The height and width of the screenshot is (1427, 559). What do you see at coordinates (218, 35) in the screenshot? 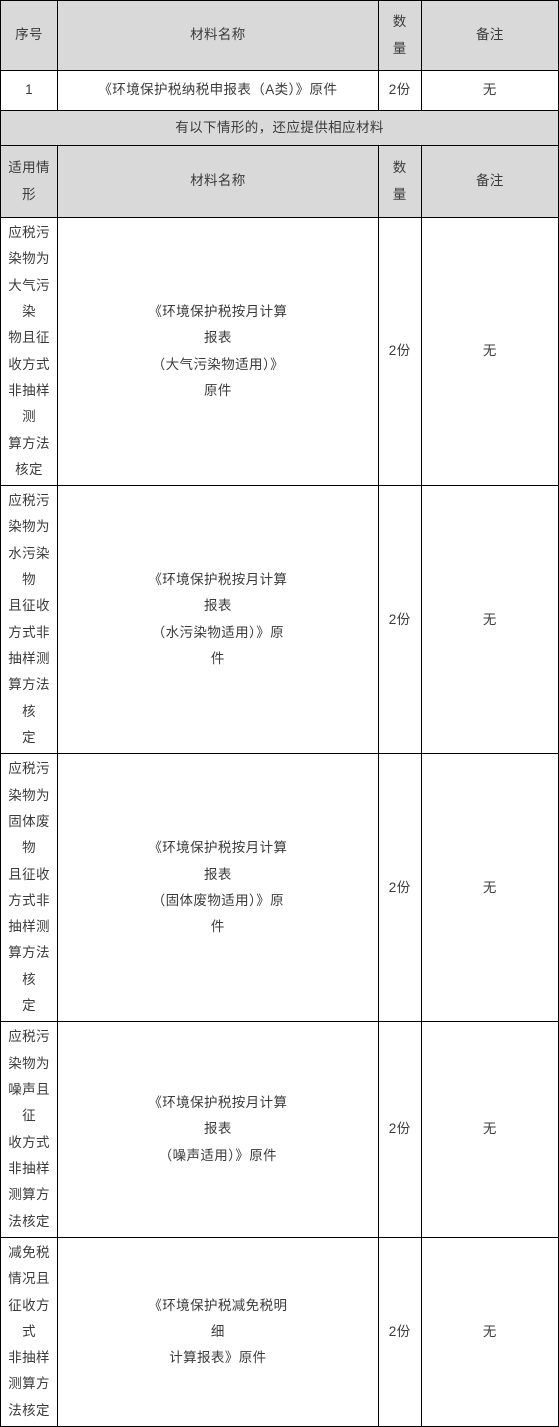
I see `header-cell-material-name: 材料名称` at bounding box center [218, 35].